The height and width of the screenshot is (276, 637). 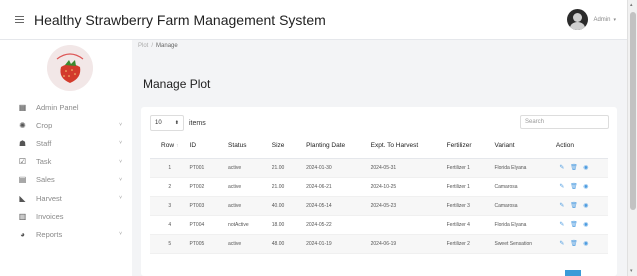 What do you see at coordinates (631, 5) in the screenshot?
I see `scroll-up-icon: ▴` at bounding box center [631, 5].